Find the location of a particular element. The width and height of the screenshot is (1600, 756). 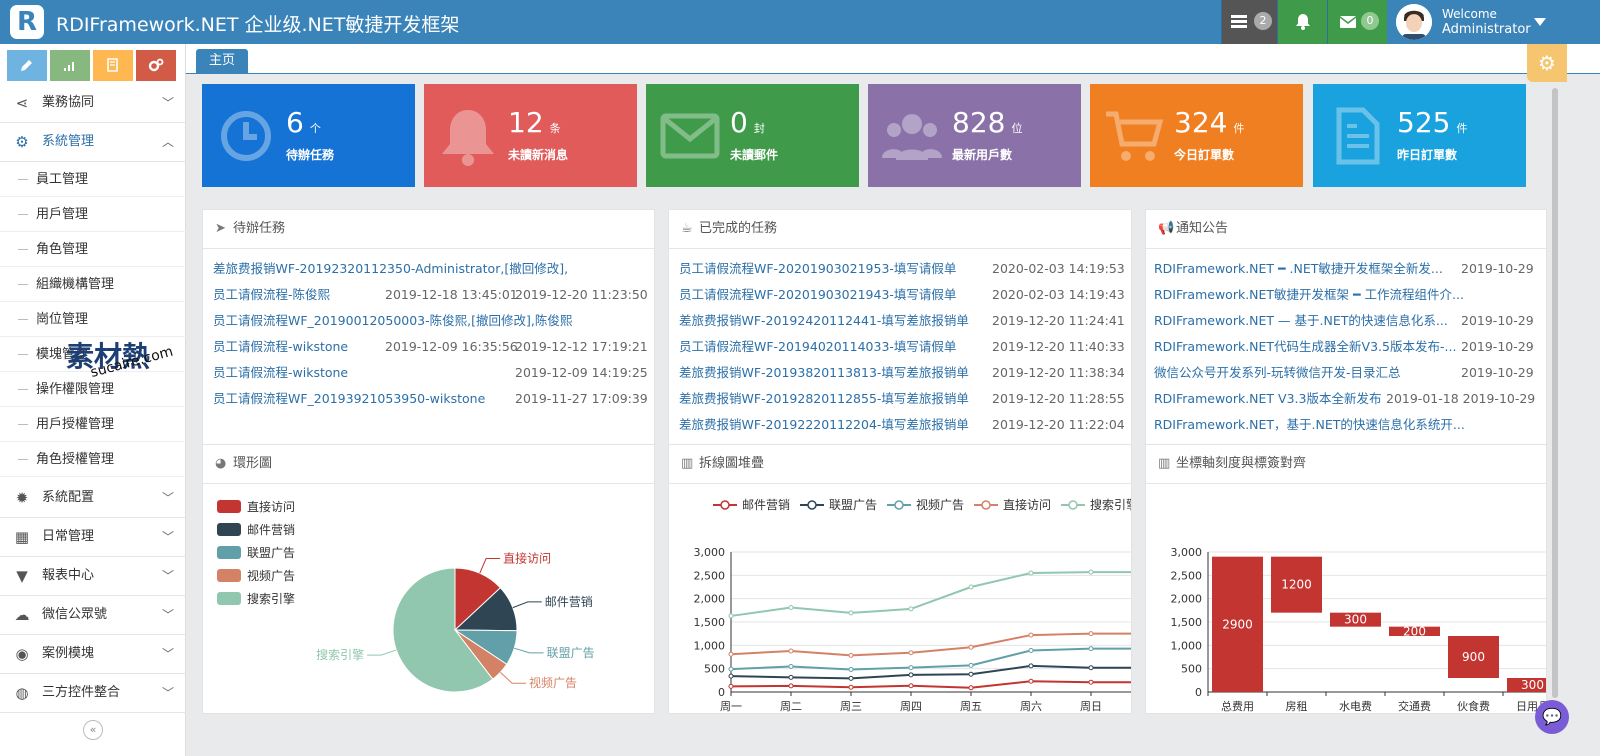

submenu-item: 角色授權管理 is located at coordinates (93, 459).